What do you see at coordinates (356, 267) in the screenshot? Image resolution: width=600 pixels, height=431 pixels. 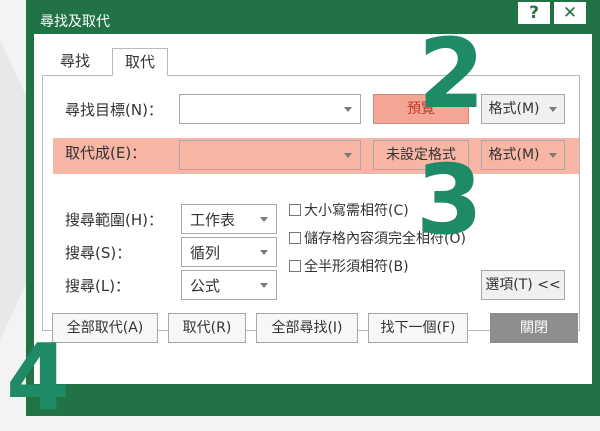 I see `match-byte-label: 全半形須相符(B)` at bounding box center [356, 267].